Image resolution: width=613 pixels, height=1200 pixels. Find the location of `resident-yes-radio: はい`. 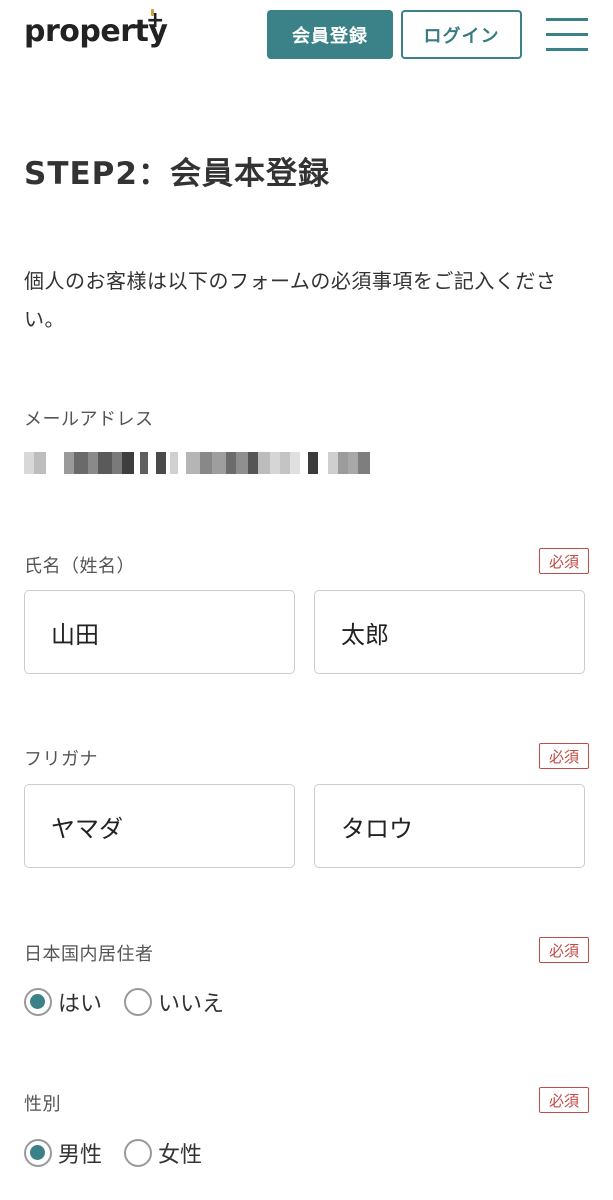

resident-yes-radio: はい is located at coordinates (63, 1002).